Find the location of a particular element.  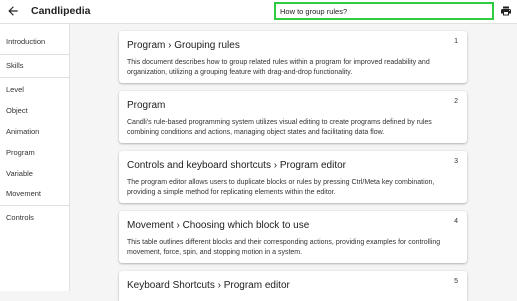

result-title: Program is located at coordinates (146, 105).